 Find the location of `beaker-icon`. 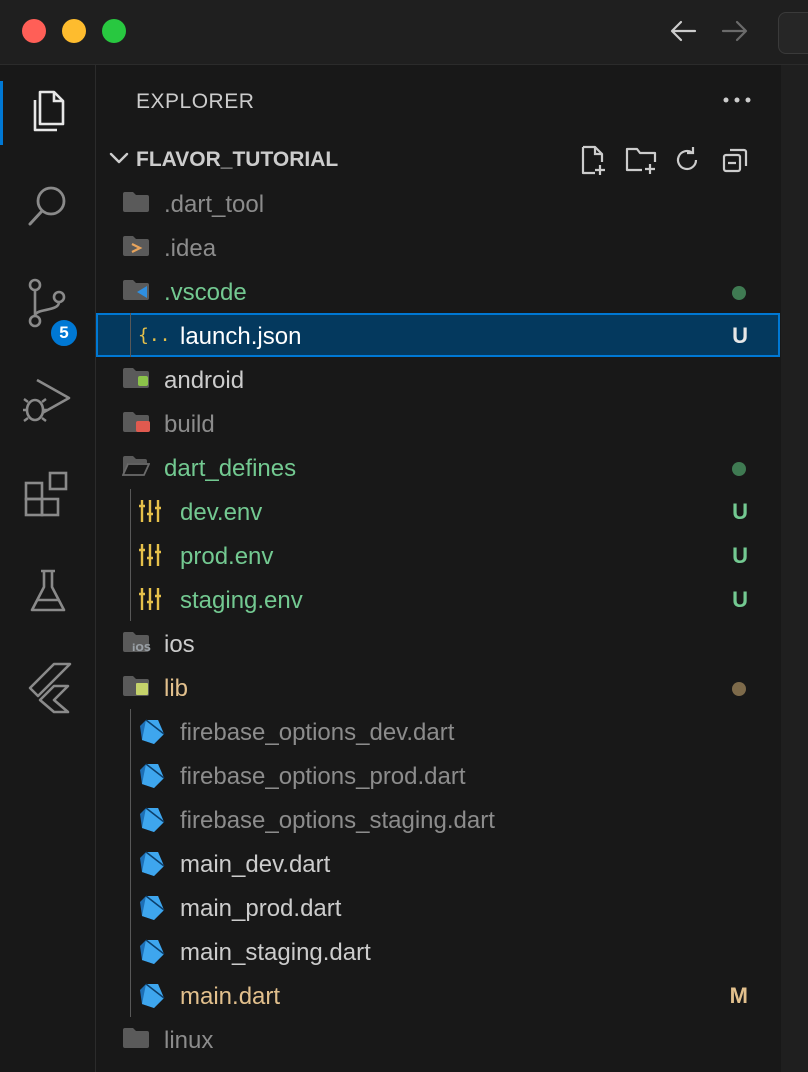

beaker-icon is located at coordinates (48, 593).